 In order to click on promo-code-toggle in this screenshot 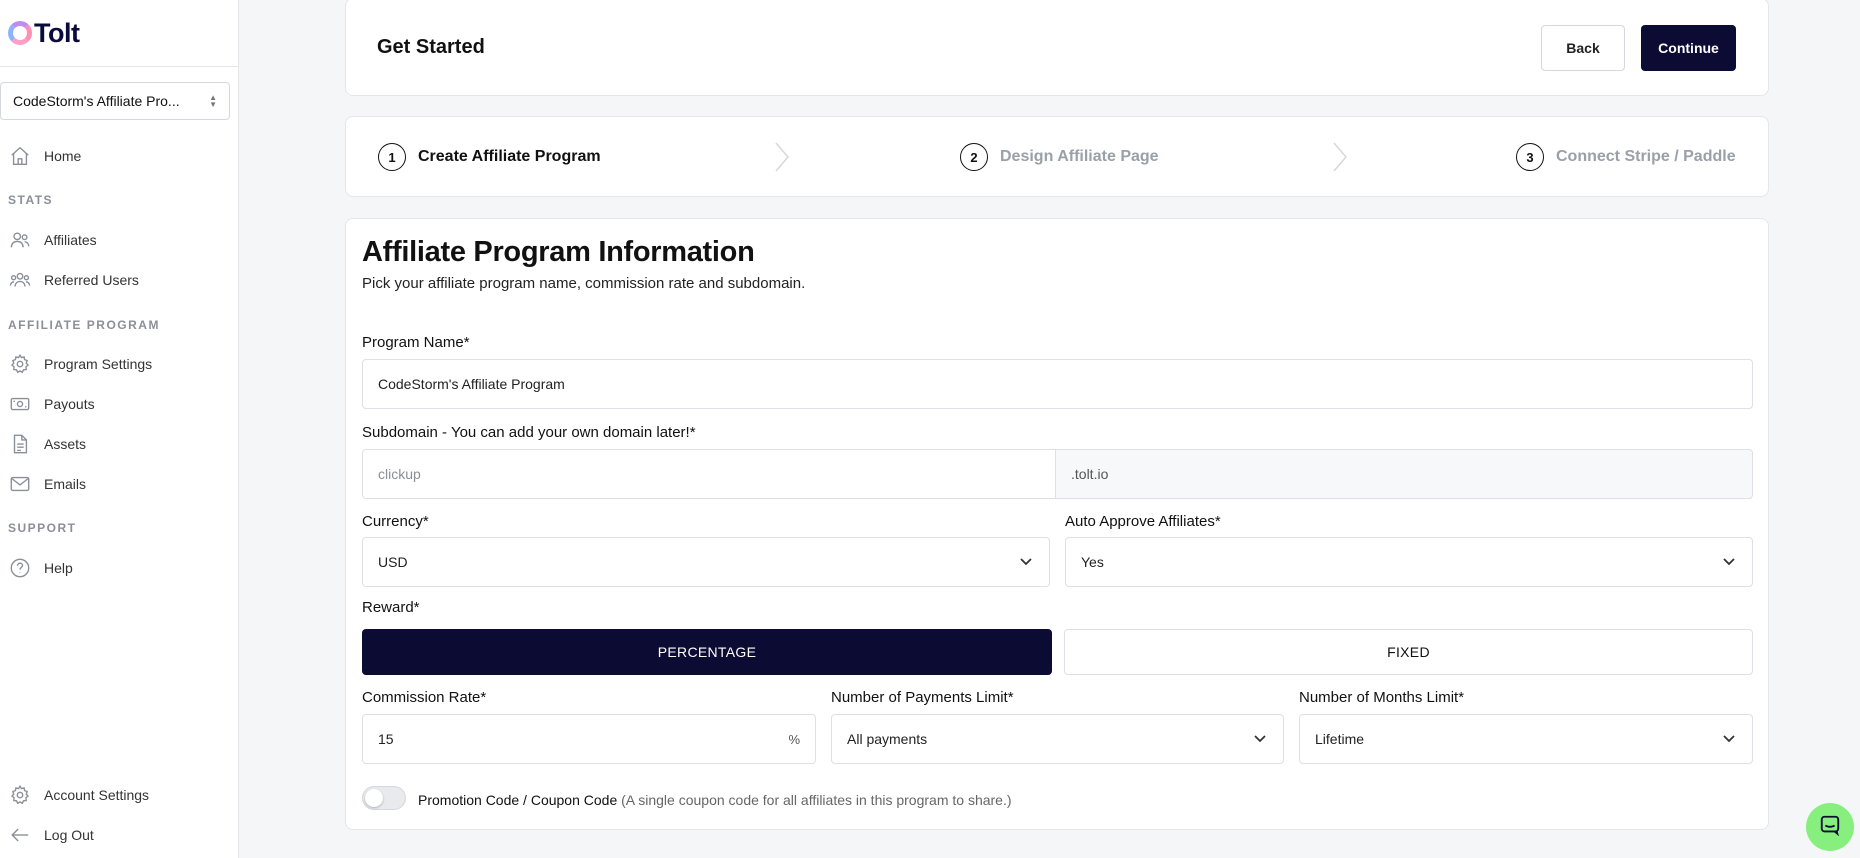, I will do `click(384, 798)`.